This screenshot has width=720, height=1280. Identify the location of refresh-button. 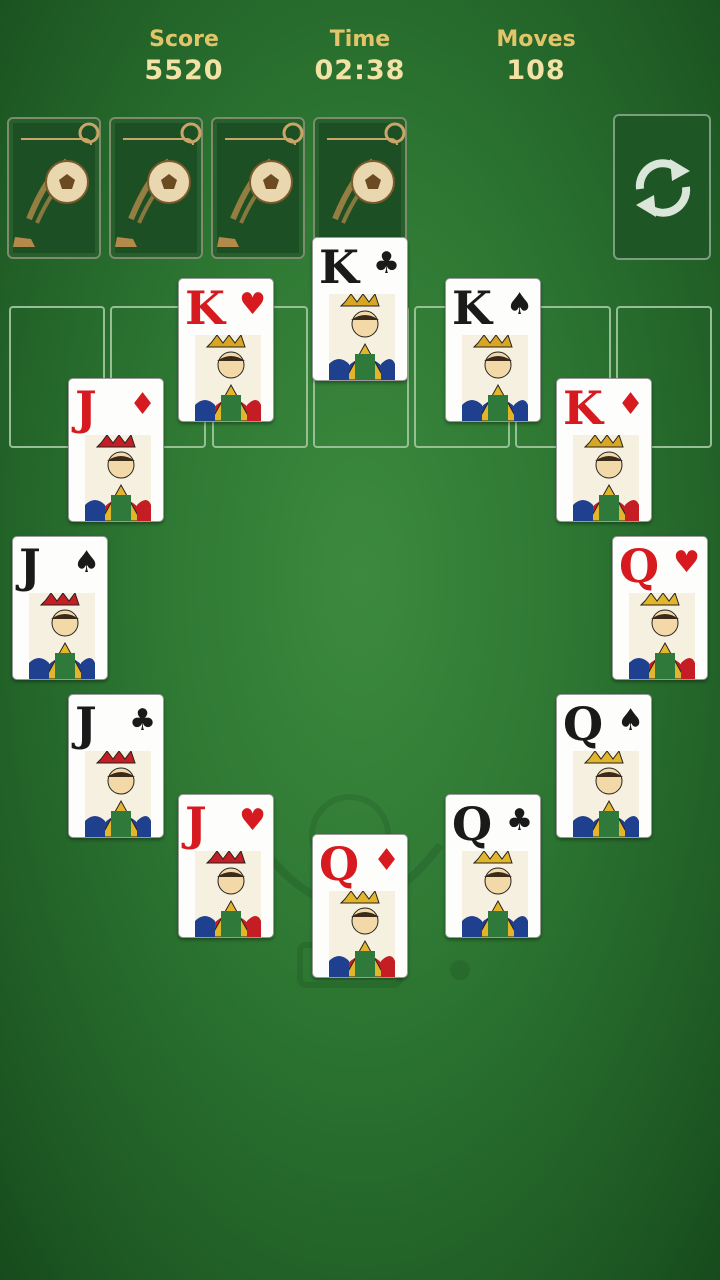
(662, 187).